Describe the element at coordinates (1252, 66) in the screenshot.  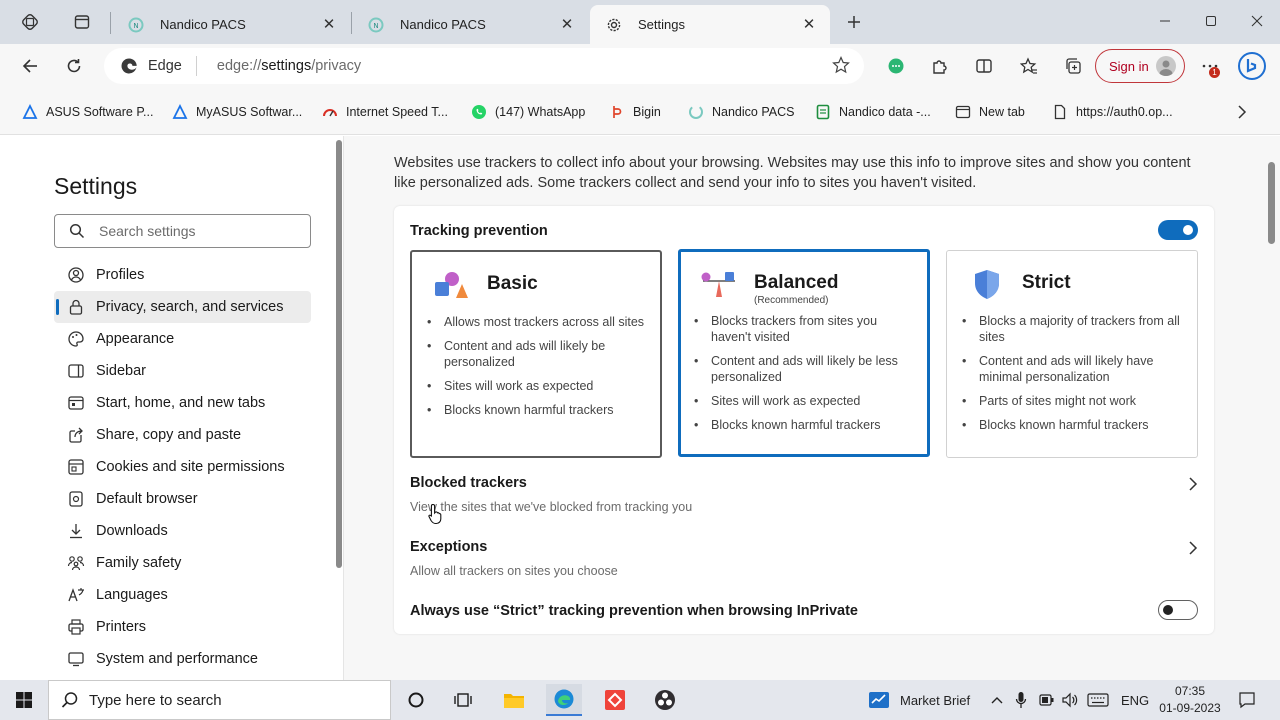
I see `bing-copilot-icon` at that location.